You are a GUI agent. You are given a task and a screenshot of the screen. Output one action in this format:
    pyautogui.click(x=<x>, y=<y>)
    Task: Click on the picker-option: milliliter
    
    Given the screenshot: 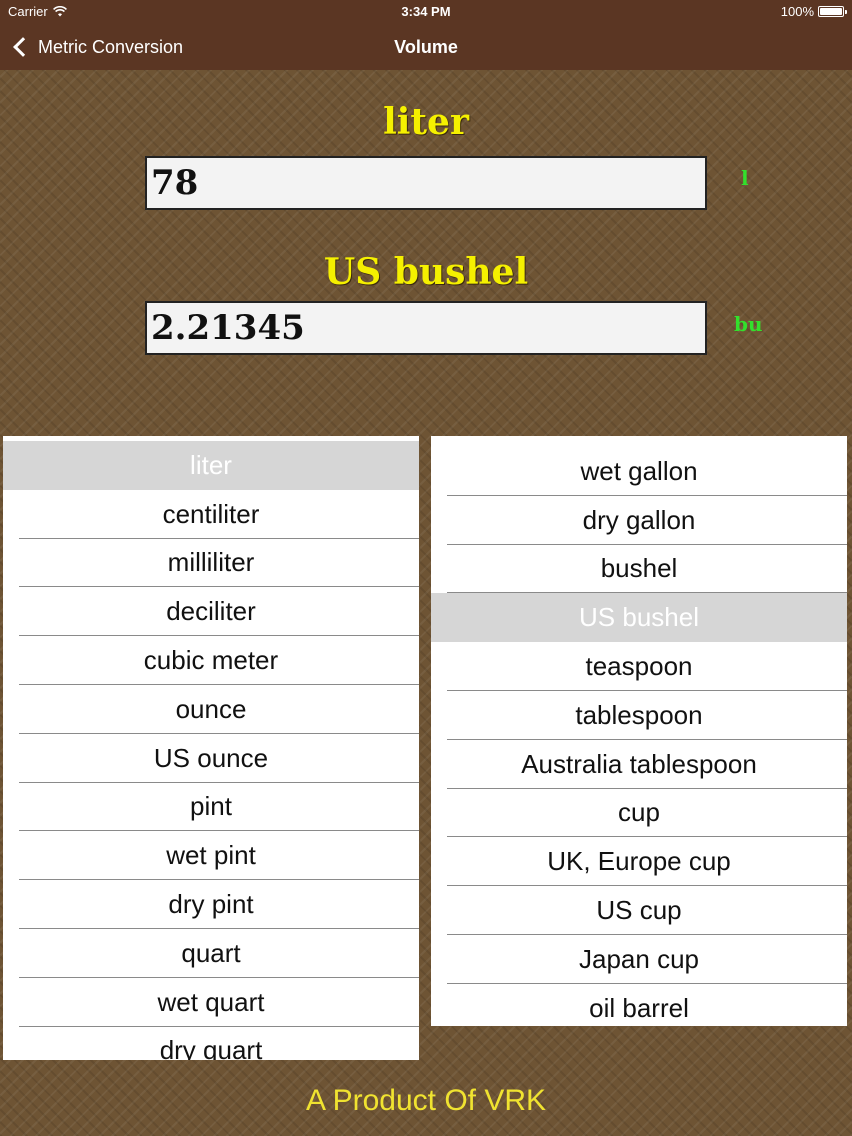 What is the action you would take?
    pyautogui.click(x=211, y=563)
    